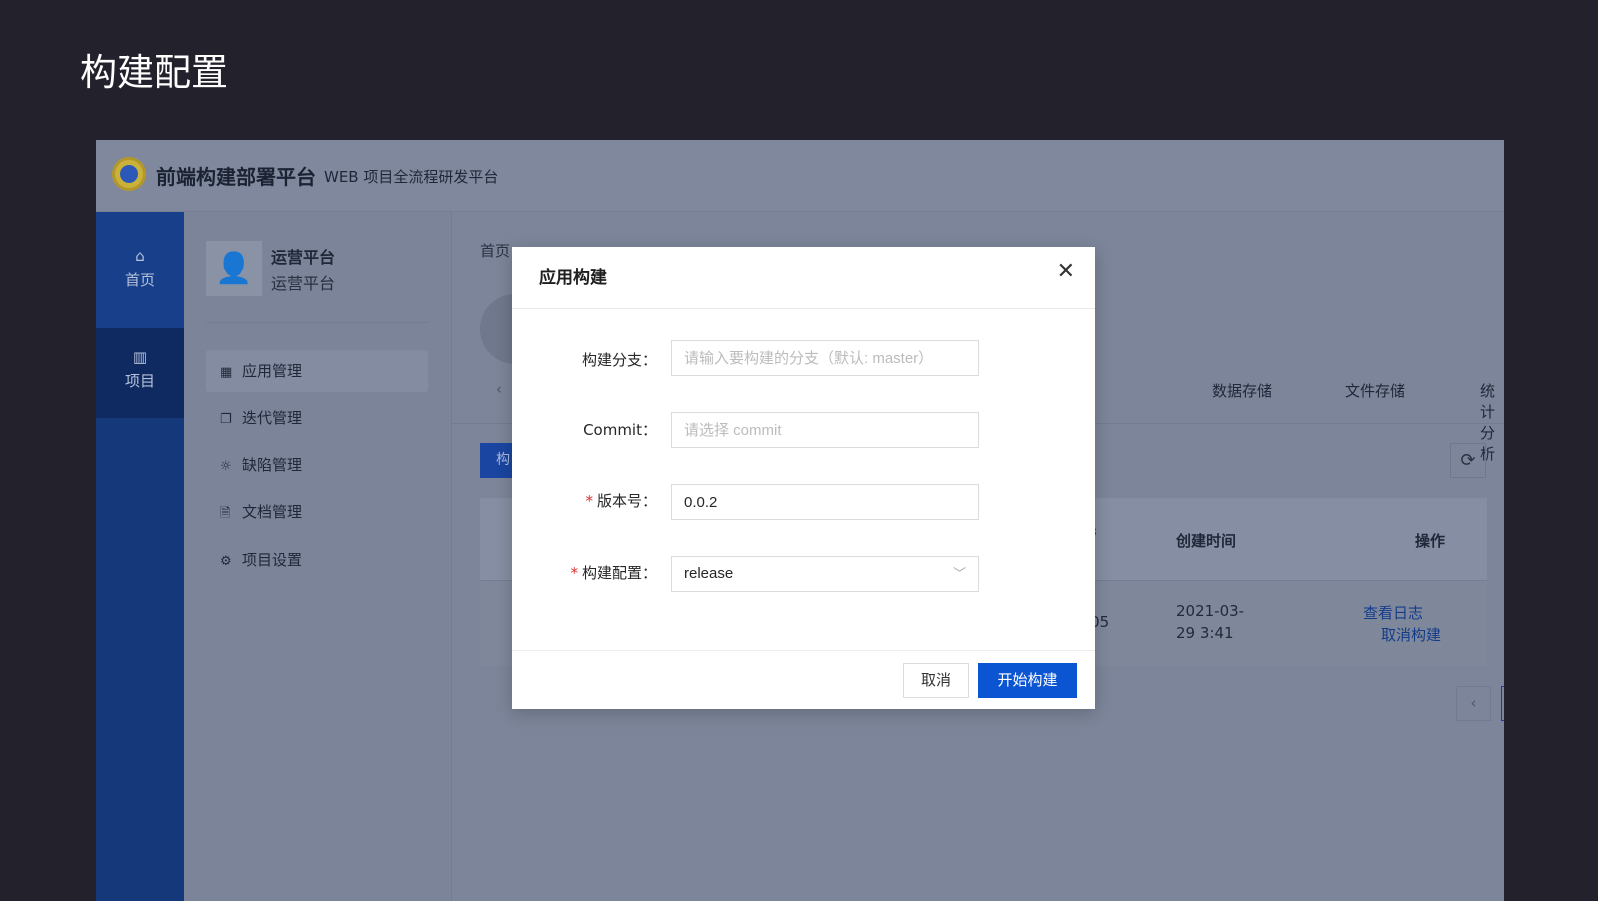  What do you see at coordinates (140, 556) in the screenshot?
I see `primary-nav: ⌂ 首页 ▥ 项目` at bounding box center [140, 556].